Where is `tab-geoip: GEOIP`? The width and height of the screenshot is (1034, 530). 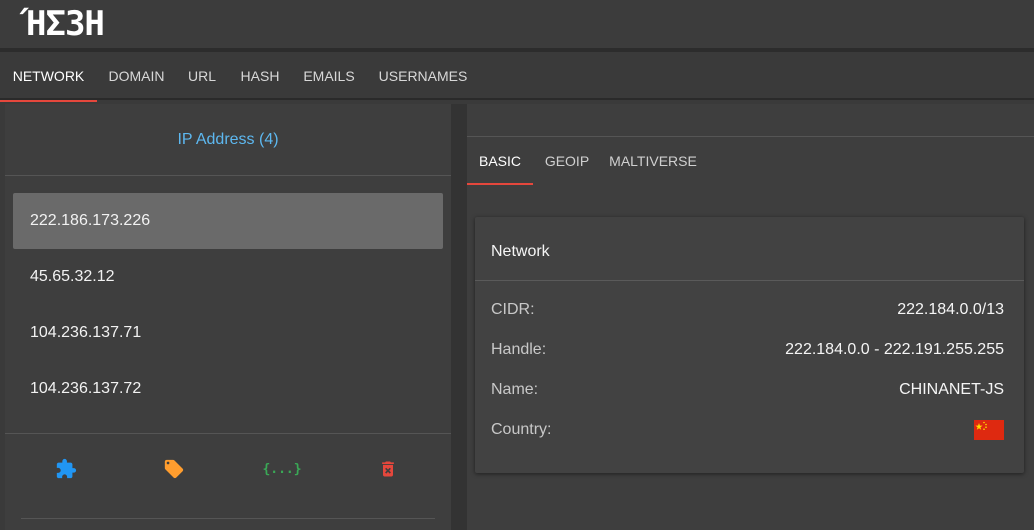 tab-geoip: GEOIP is located at coordinates (567, 161).